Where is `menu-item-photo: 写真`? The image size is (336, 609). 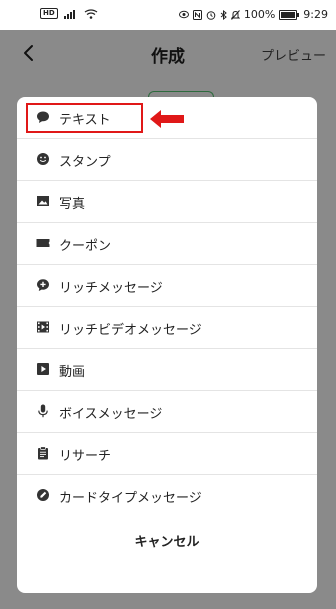 menu-item-photo: 写真 is located at coordinates (167, 202).